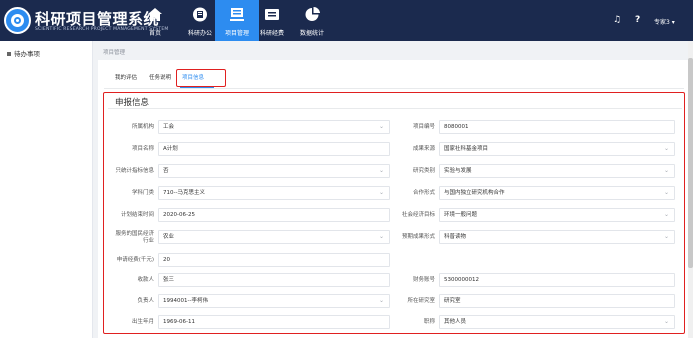  I want to click on field-label: 收款人, so click(145, 280).